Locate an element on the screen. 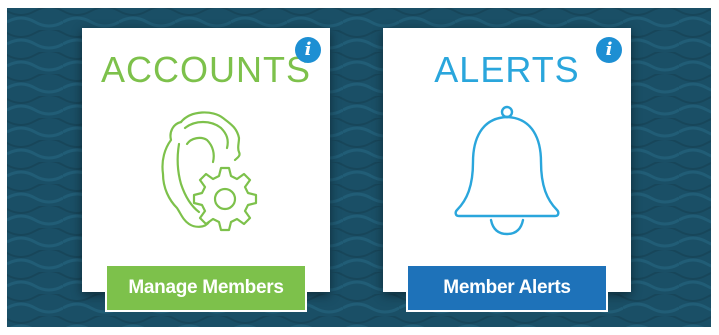  user-gear-icon is located at coordinates (206, 171).